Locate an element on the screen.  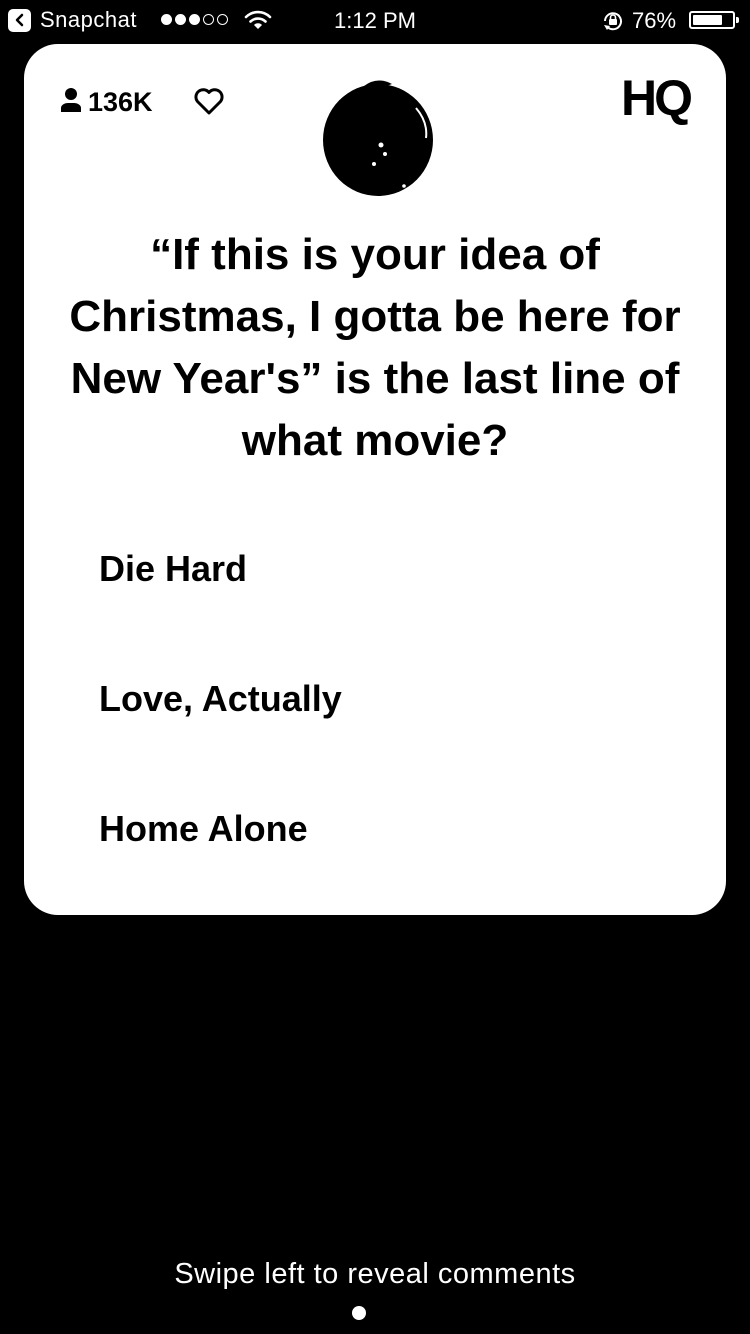
answer-option-2: Love, Actually is located at coordinates (375, 729).